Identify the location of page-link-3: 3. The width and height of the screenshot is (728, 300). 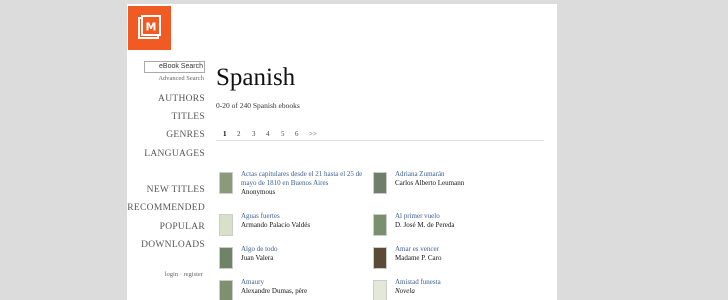
(254, 134).